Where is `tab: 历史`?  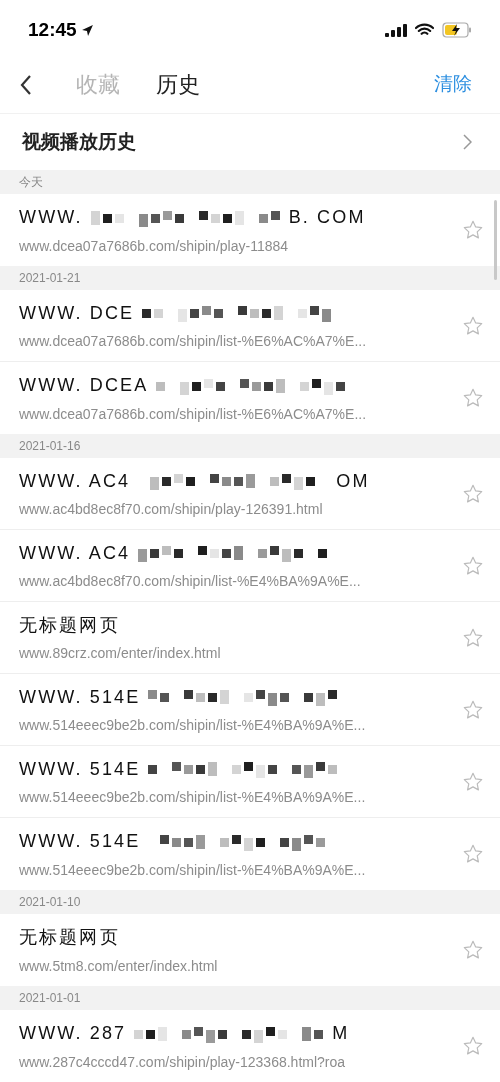
tab: 历史 is located at coordinates (178, 84).